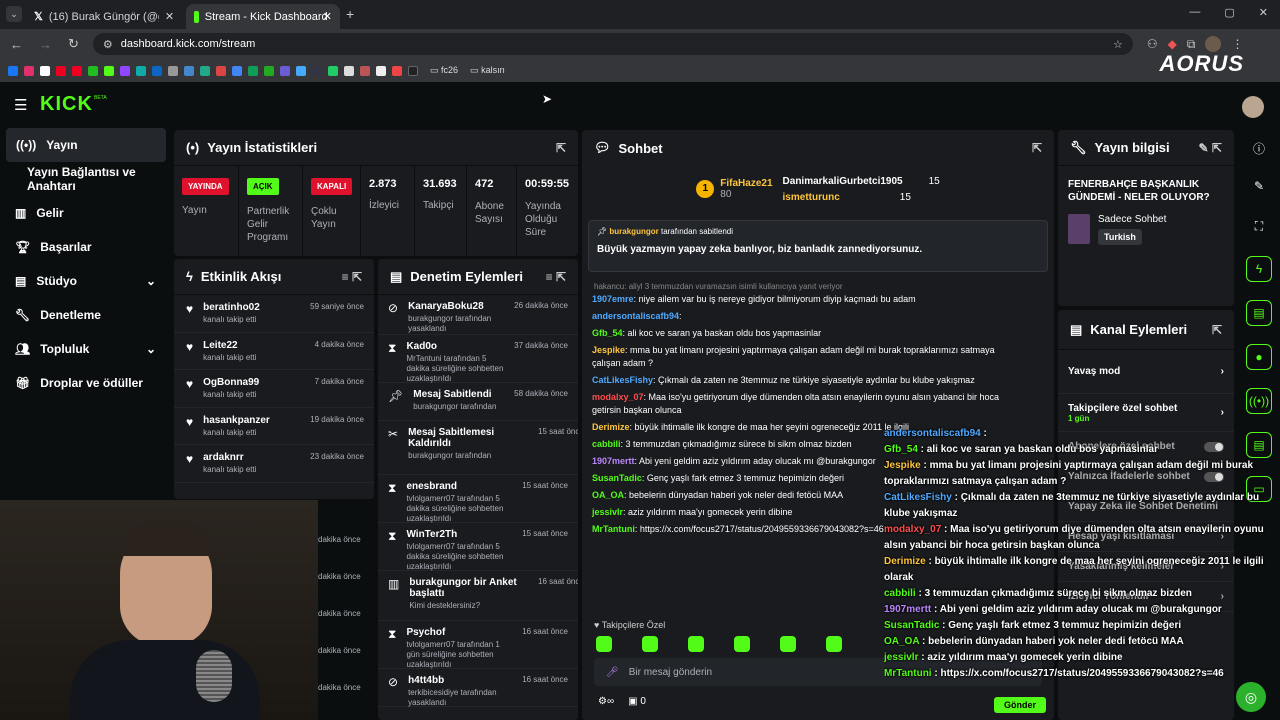 This screenshot has height=720, width=1280. What do you see at coordinates (1132, 219) in the screenshot?
I see `category-name: Sadece Sohbet` at bounding box center [1132, 219].